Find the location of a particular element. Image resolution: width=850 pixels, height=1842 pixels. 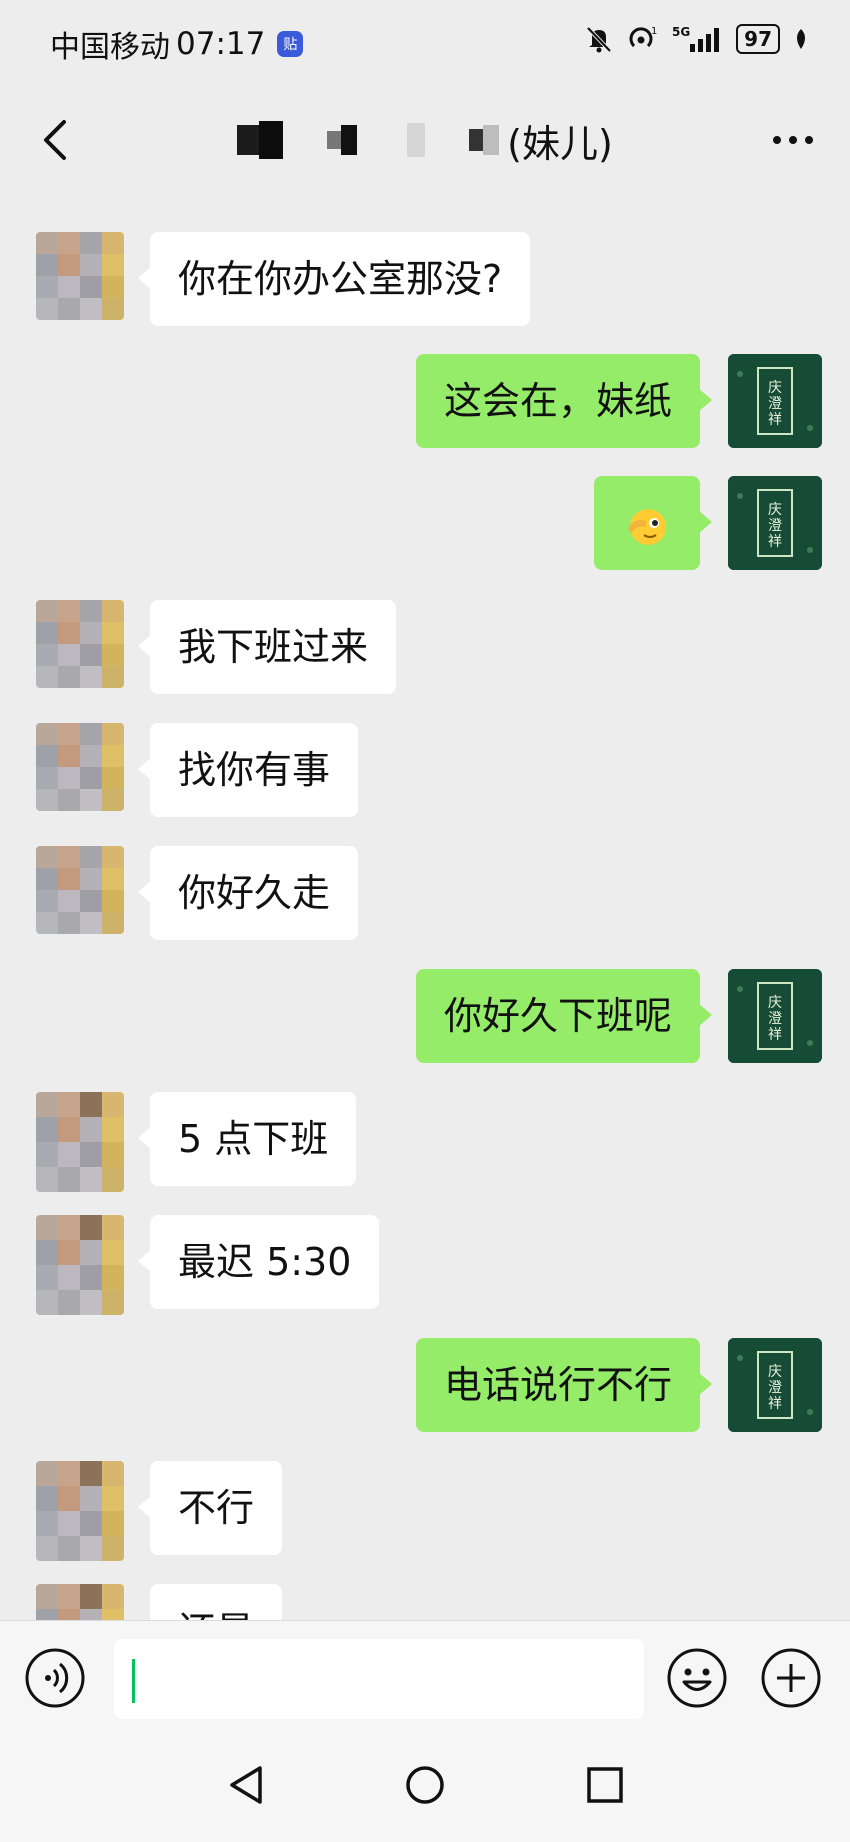

nav-recent-icon is located at coordinates (605, 1785).